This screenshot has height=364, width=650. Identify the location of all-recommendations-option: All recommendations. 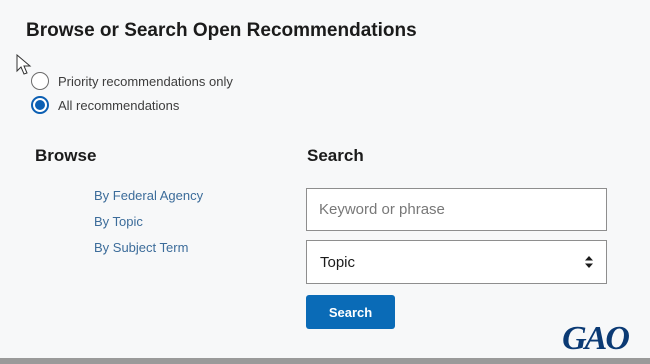
(105, 105).